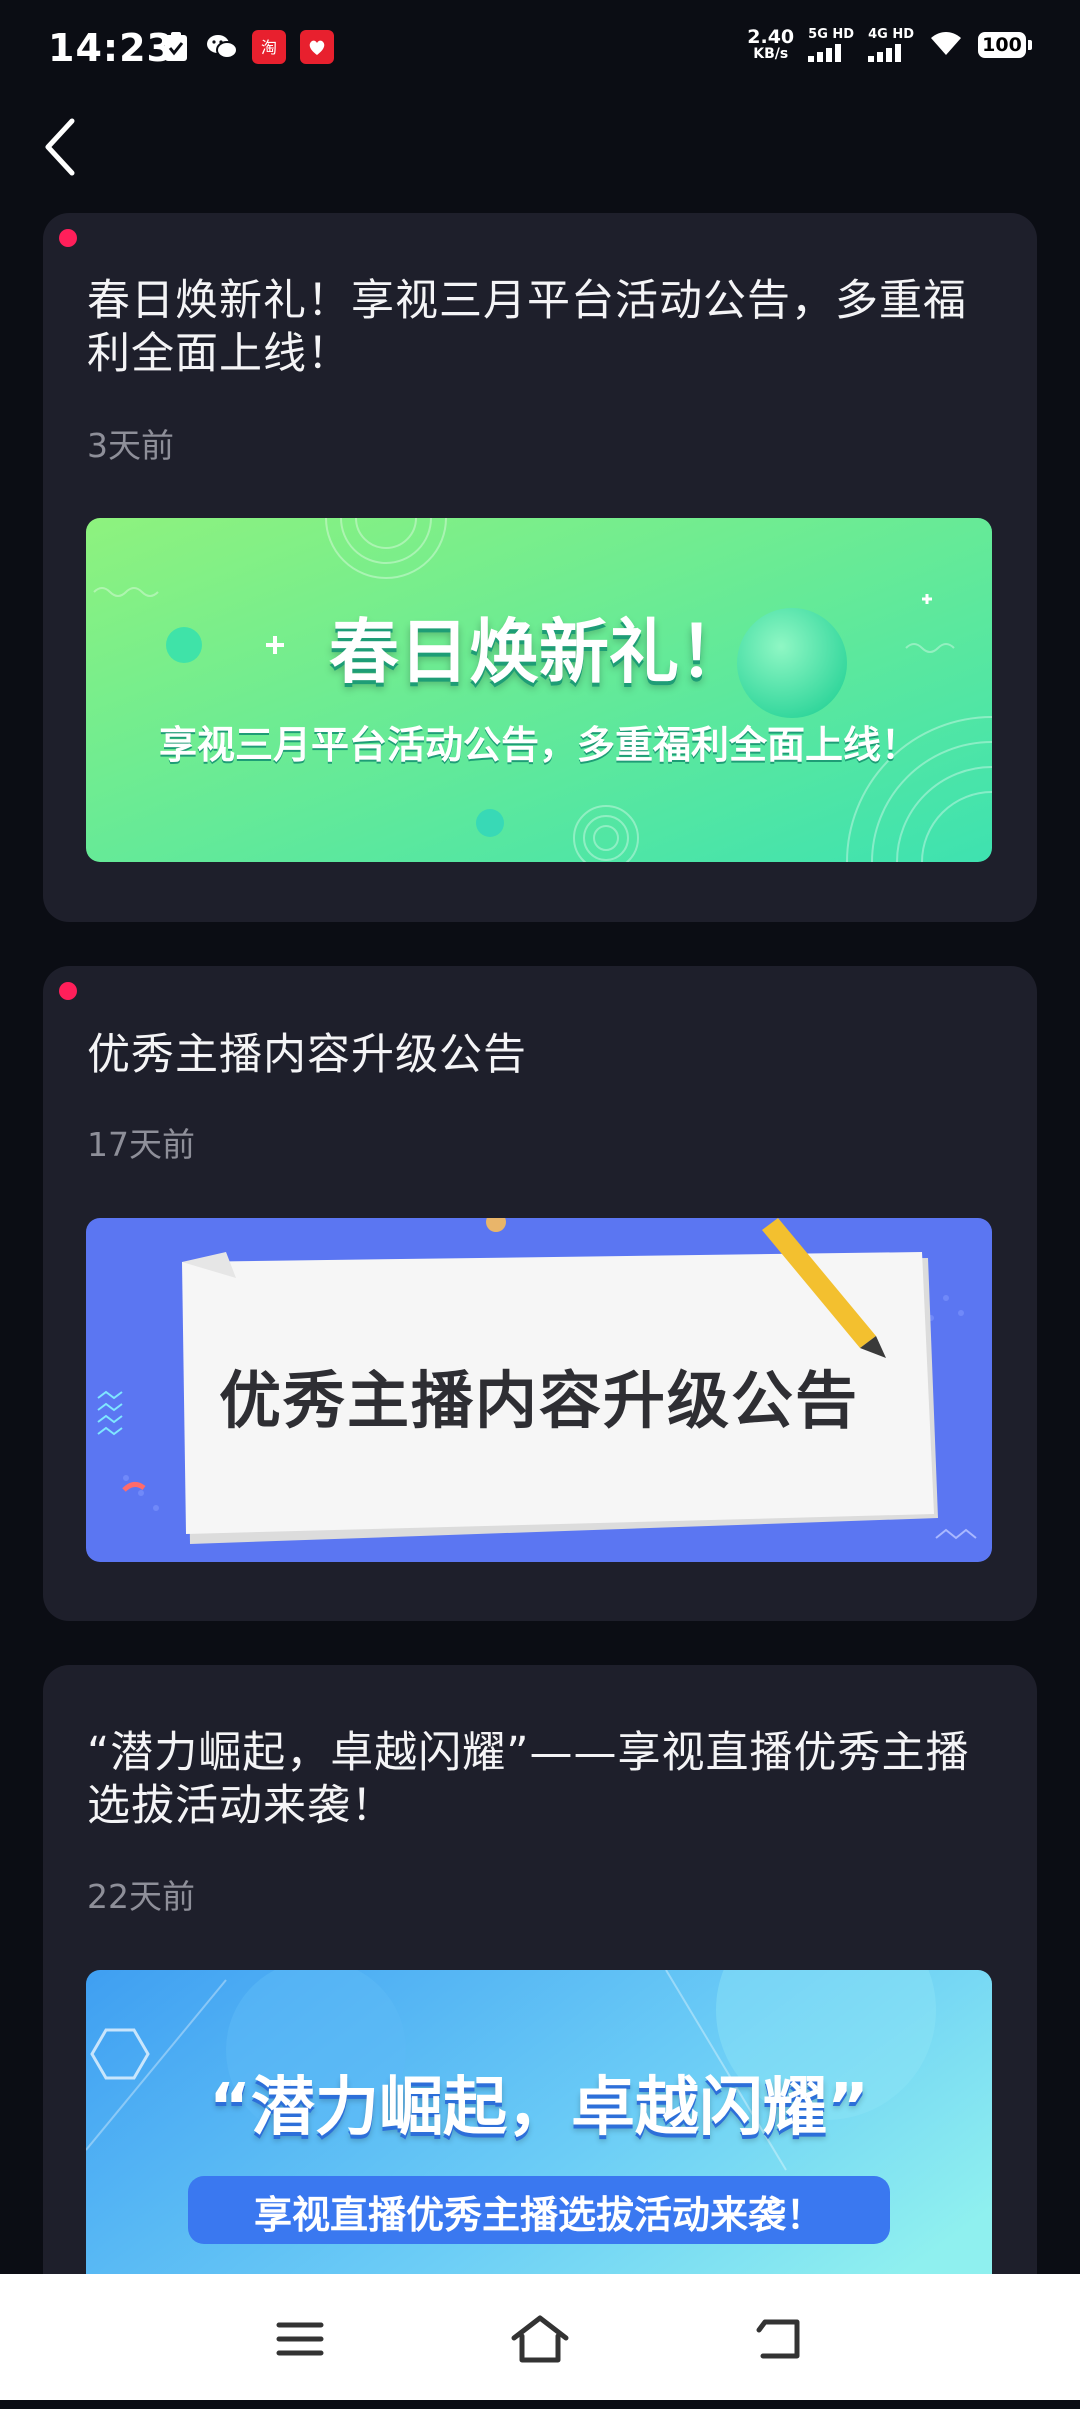  Describe the element at coordinates (130, 445) in the screenshot. I see `announcement-time: 3天前` at that location.